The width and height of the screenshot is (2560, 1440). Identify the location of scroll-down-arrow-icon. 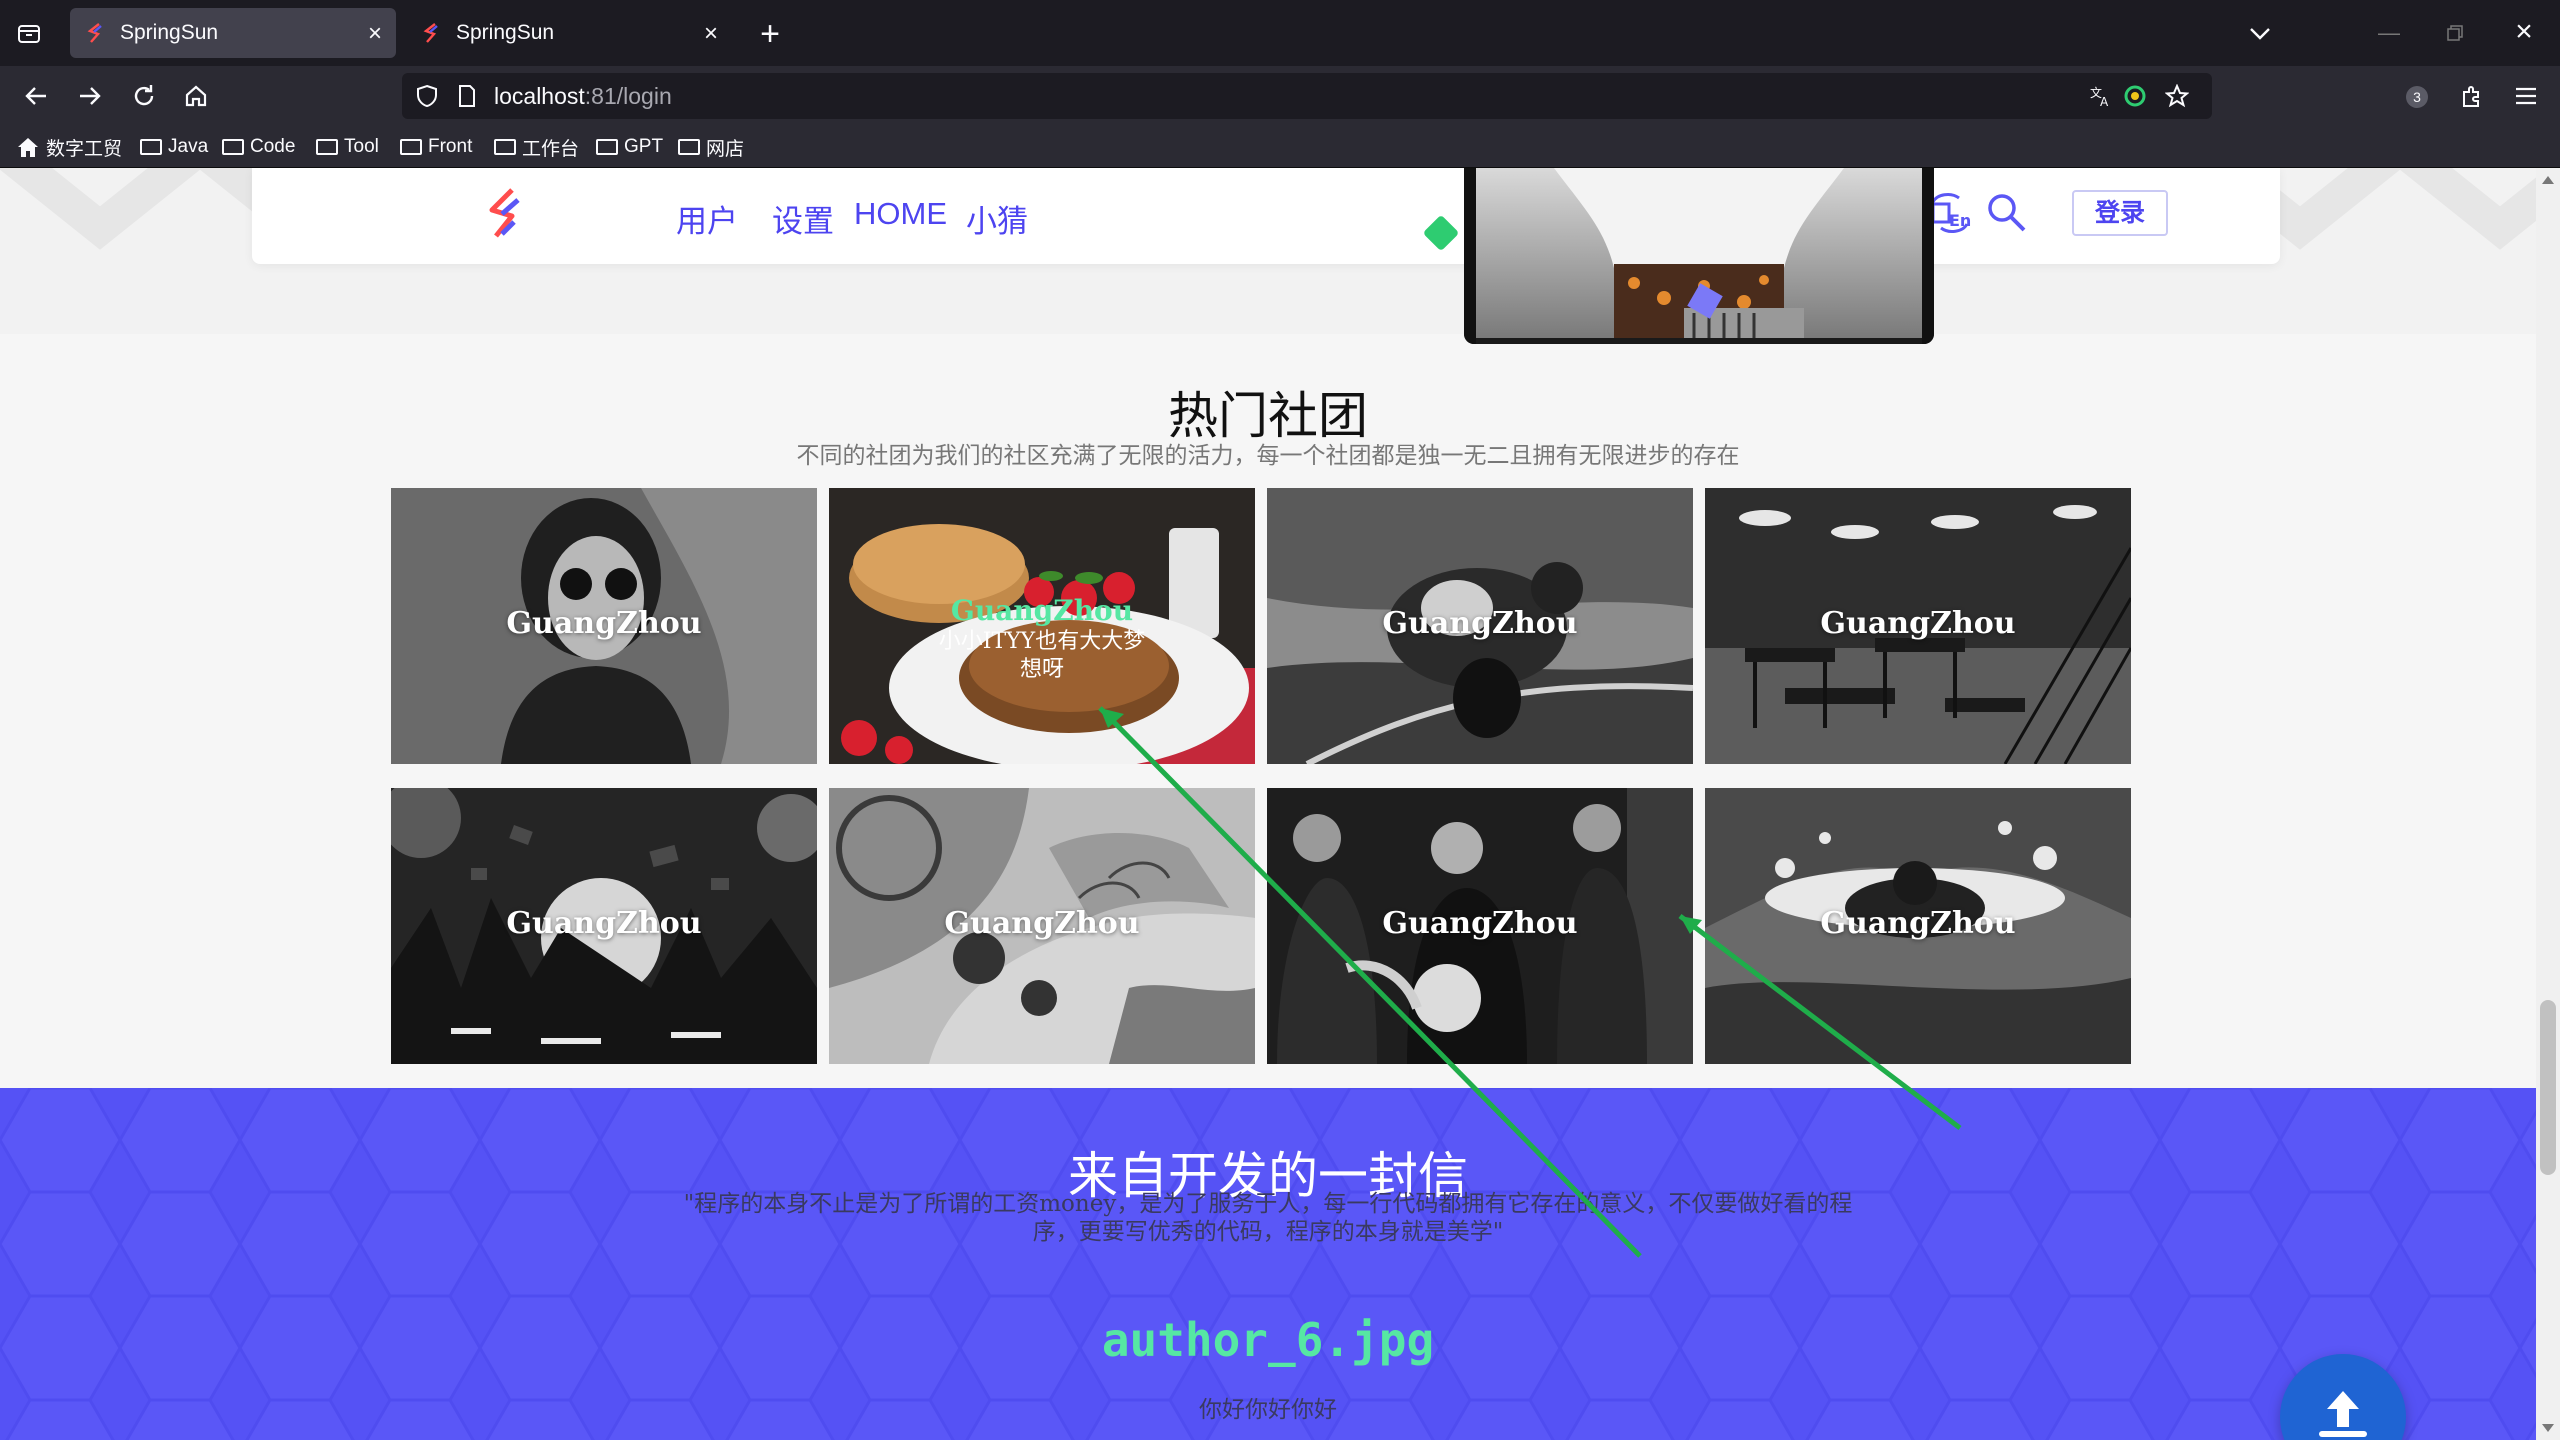
(2548, 1428).